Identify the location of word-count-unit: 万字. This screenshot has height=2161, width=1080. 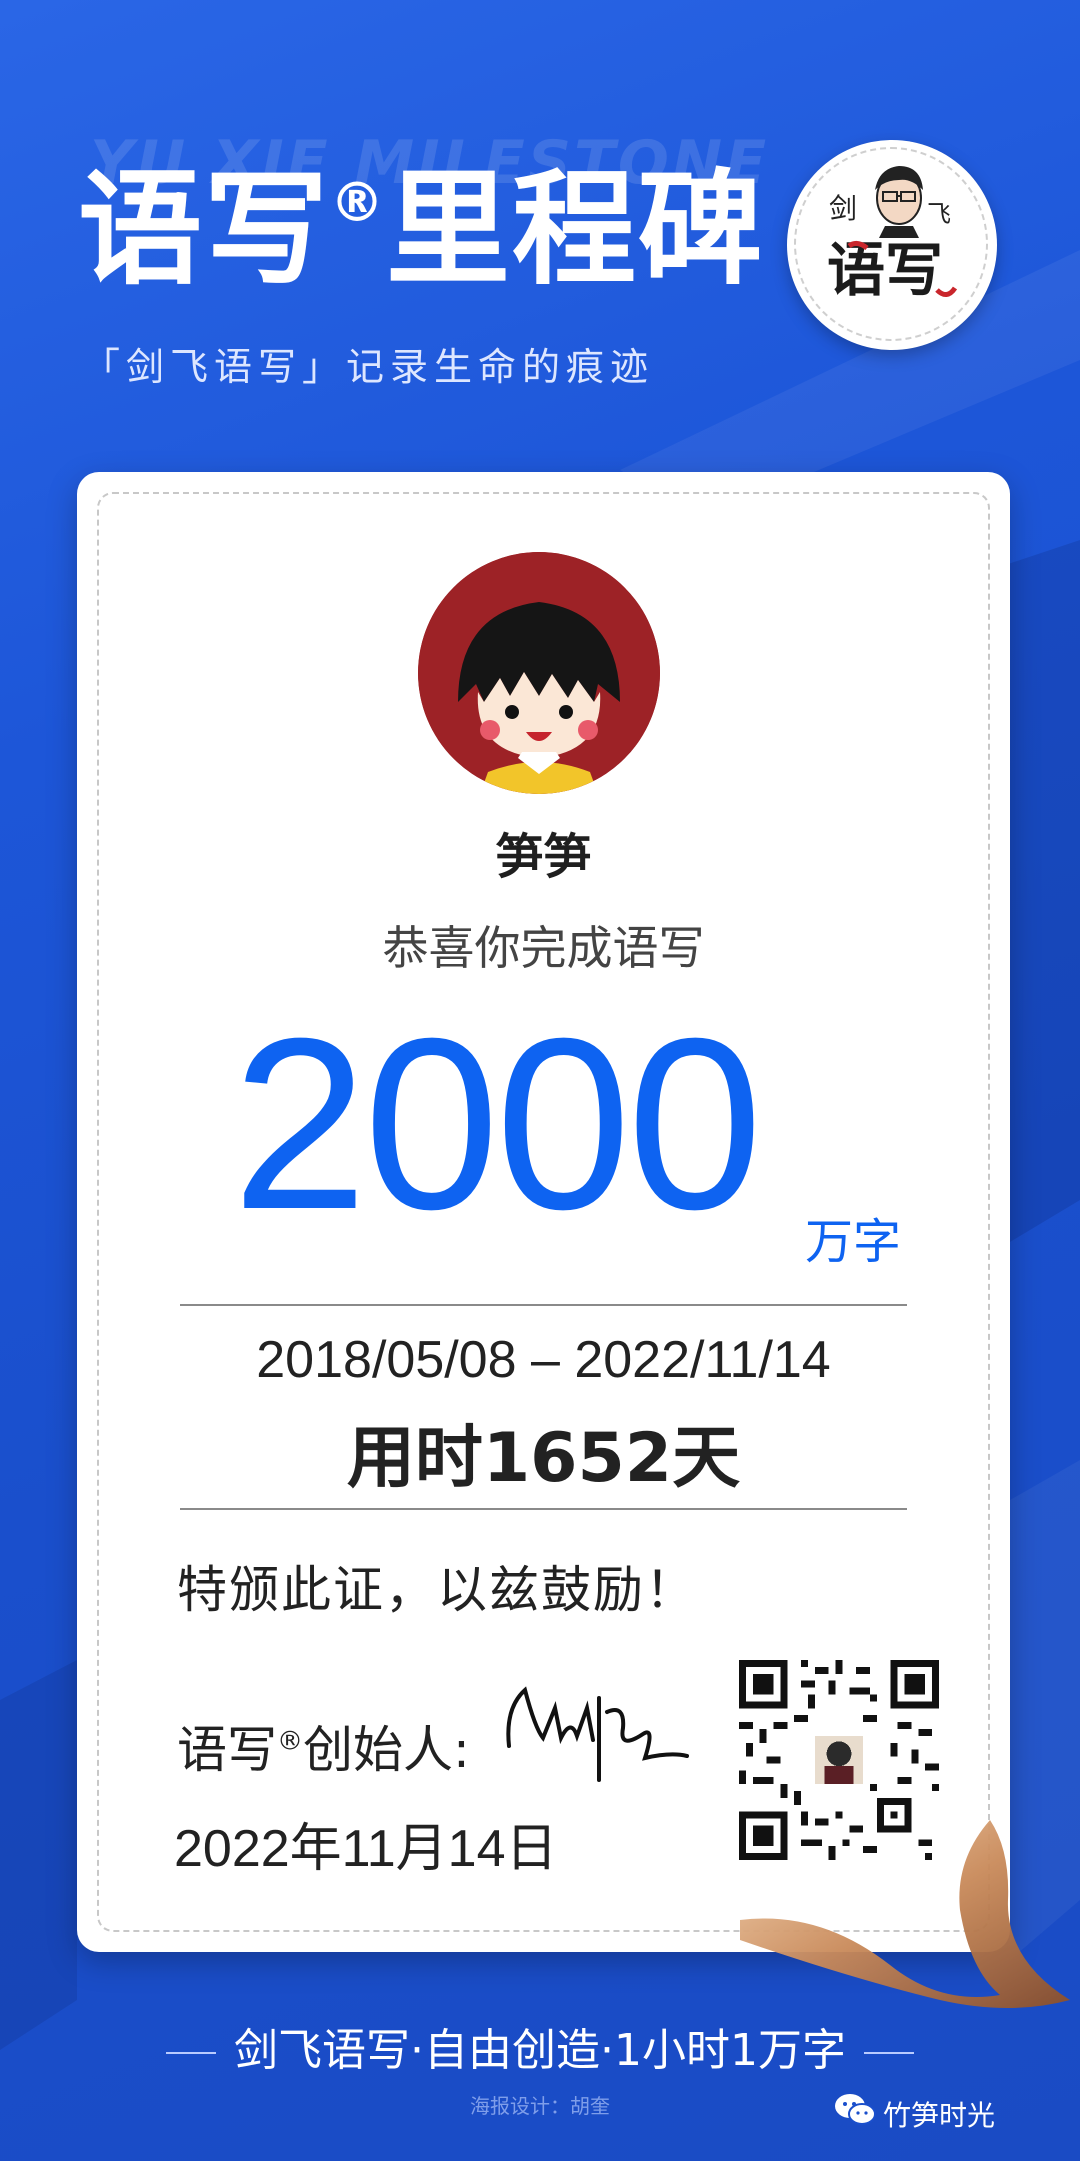
(853, 1242).